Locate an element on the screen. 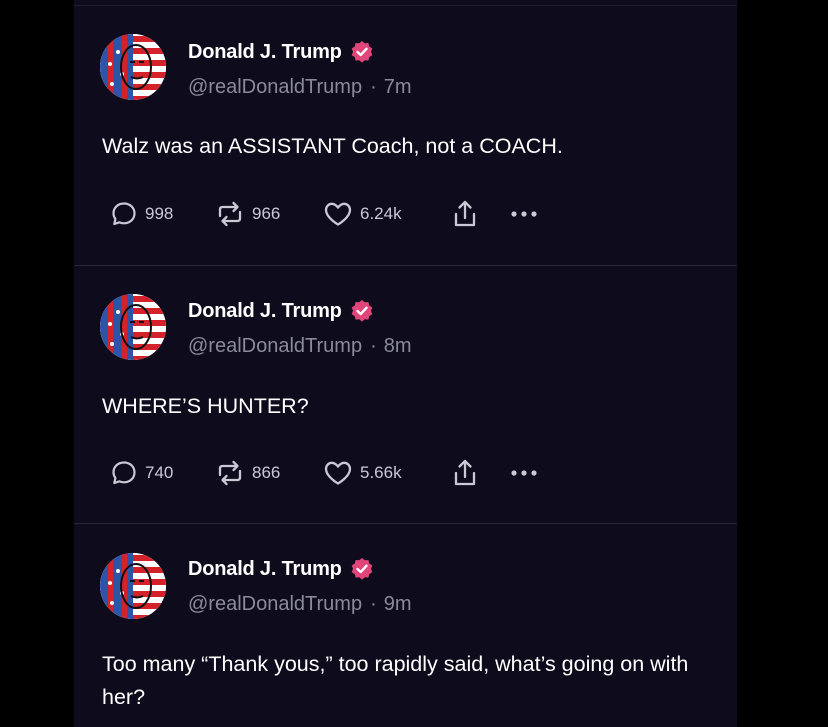  reply-button: 740 is located at coordinates (162, 473).